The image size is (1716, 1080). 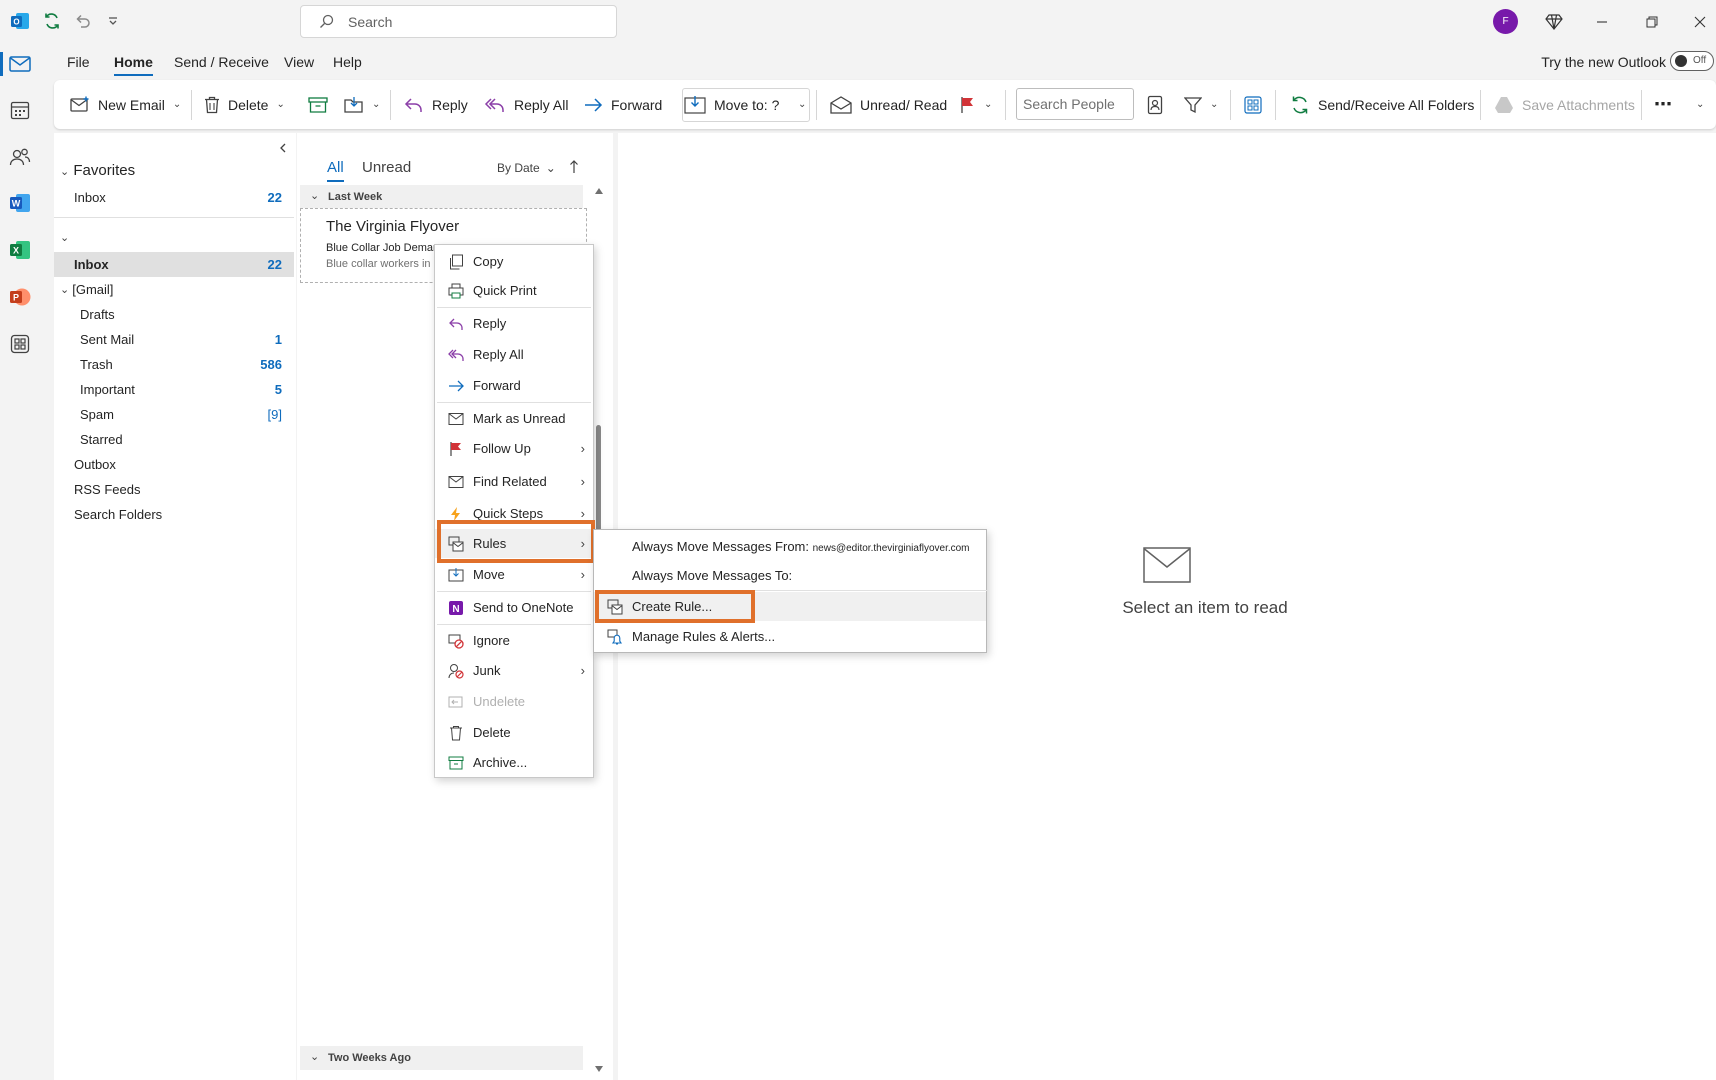 I want to click on onenote-icon: N, so click(x=456, y=608).